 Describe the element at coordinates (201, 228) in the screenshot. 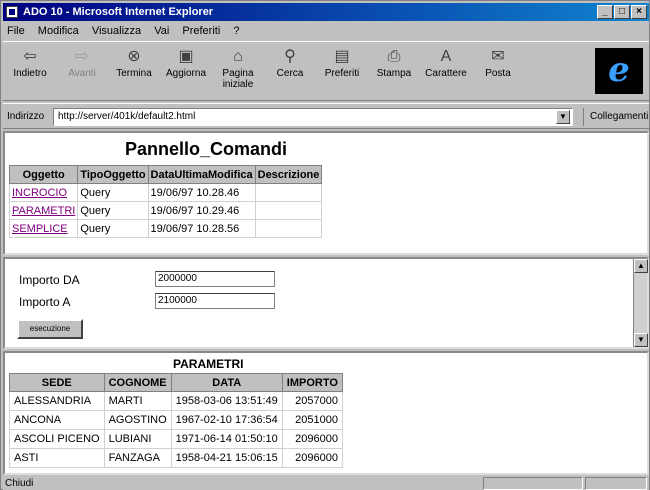

I see `table-cell: 19/06/97 10.28.56` at that location.